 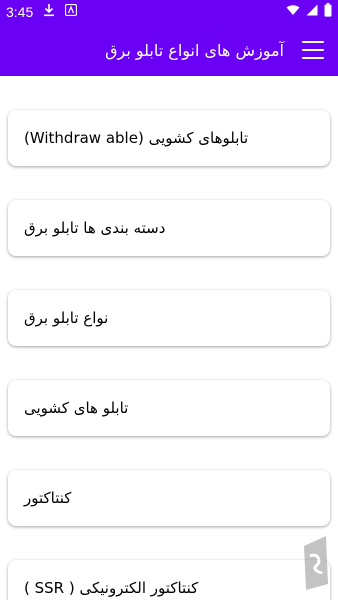 I want to click on list-item-label: تابلو های کشویی, so click(x=76, y=408).